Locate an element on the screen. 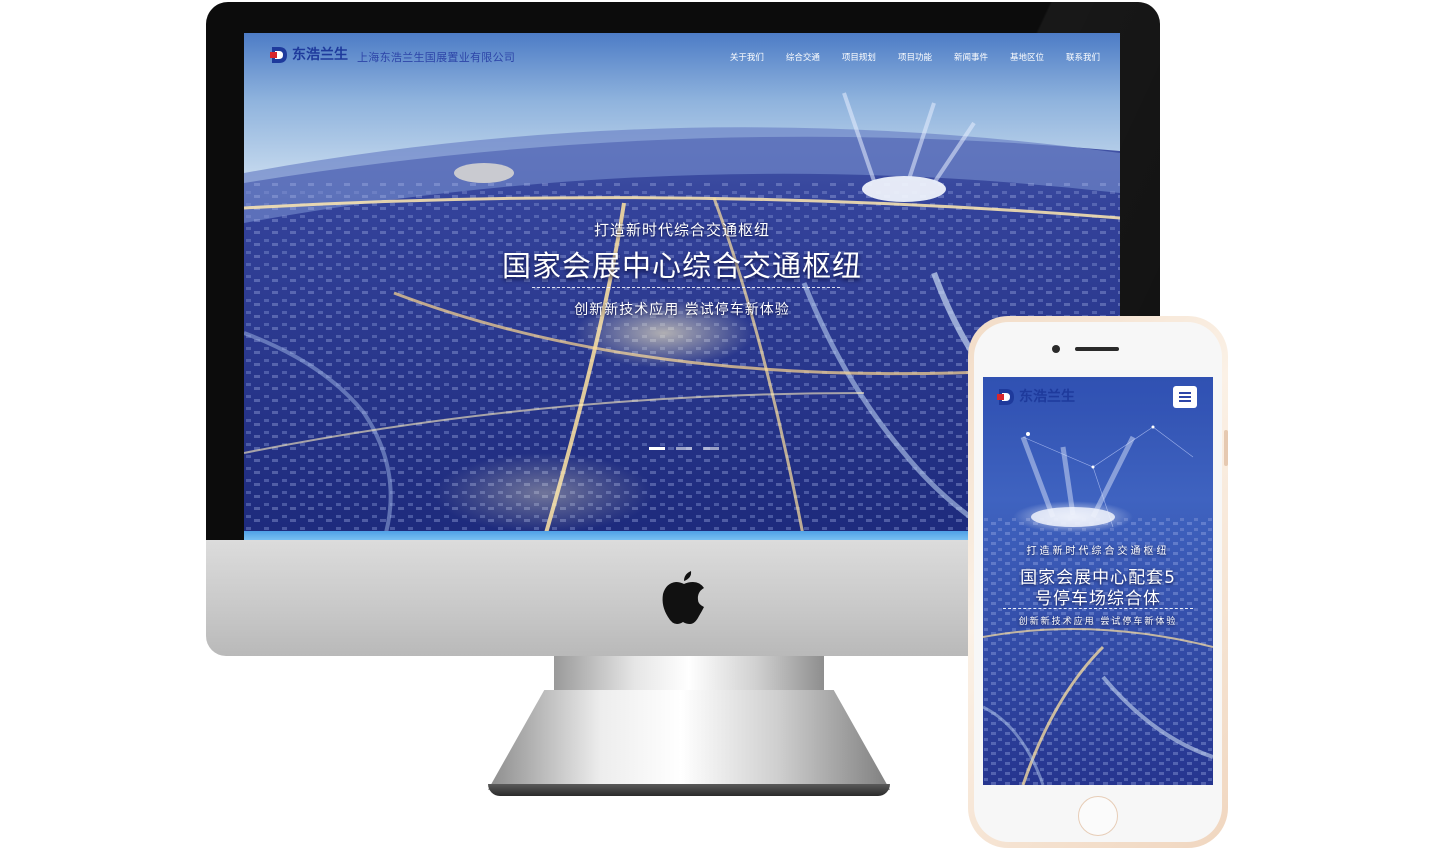 The width and height of the screenshot is (1440, 848). nav-news: 新闻事件 is located at coordinates (971, 57).